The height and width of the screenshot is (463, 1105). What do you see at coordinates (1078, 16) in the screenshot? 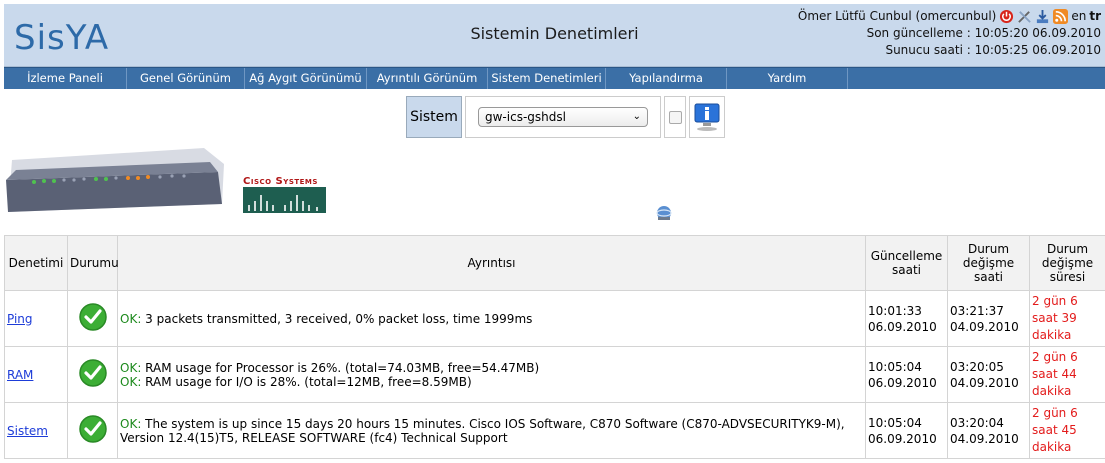
I see `lang-en-link: en` at bounding box center [1078, 16].